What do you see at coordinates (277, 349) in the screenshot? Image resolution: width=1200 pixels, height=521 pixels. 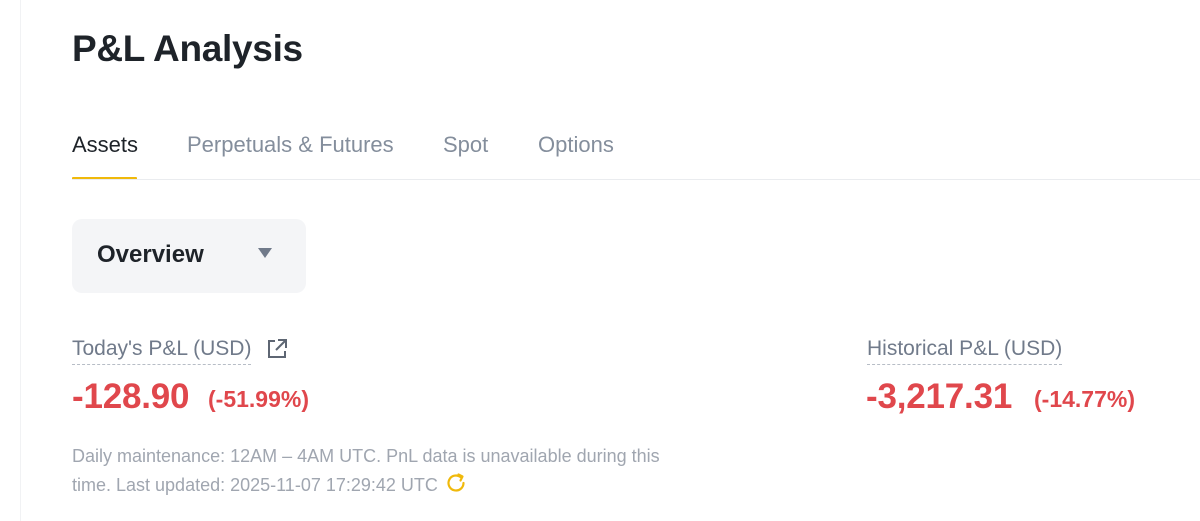 I see `external-link-icon` at bounding box center [277, 349].